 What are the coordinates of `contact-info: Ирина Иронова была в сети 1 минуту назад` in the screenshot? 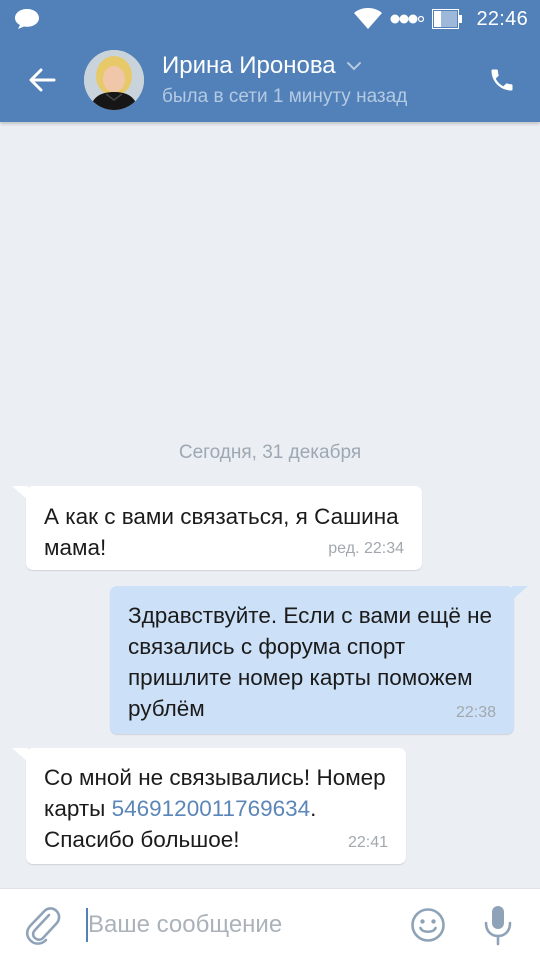 It's located at (284, 80).